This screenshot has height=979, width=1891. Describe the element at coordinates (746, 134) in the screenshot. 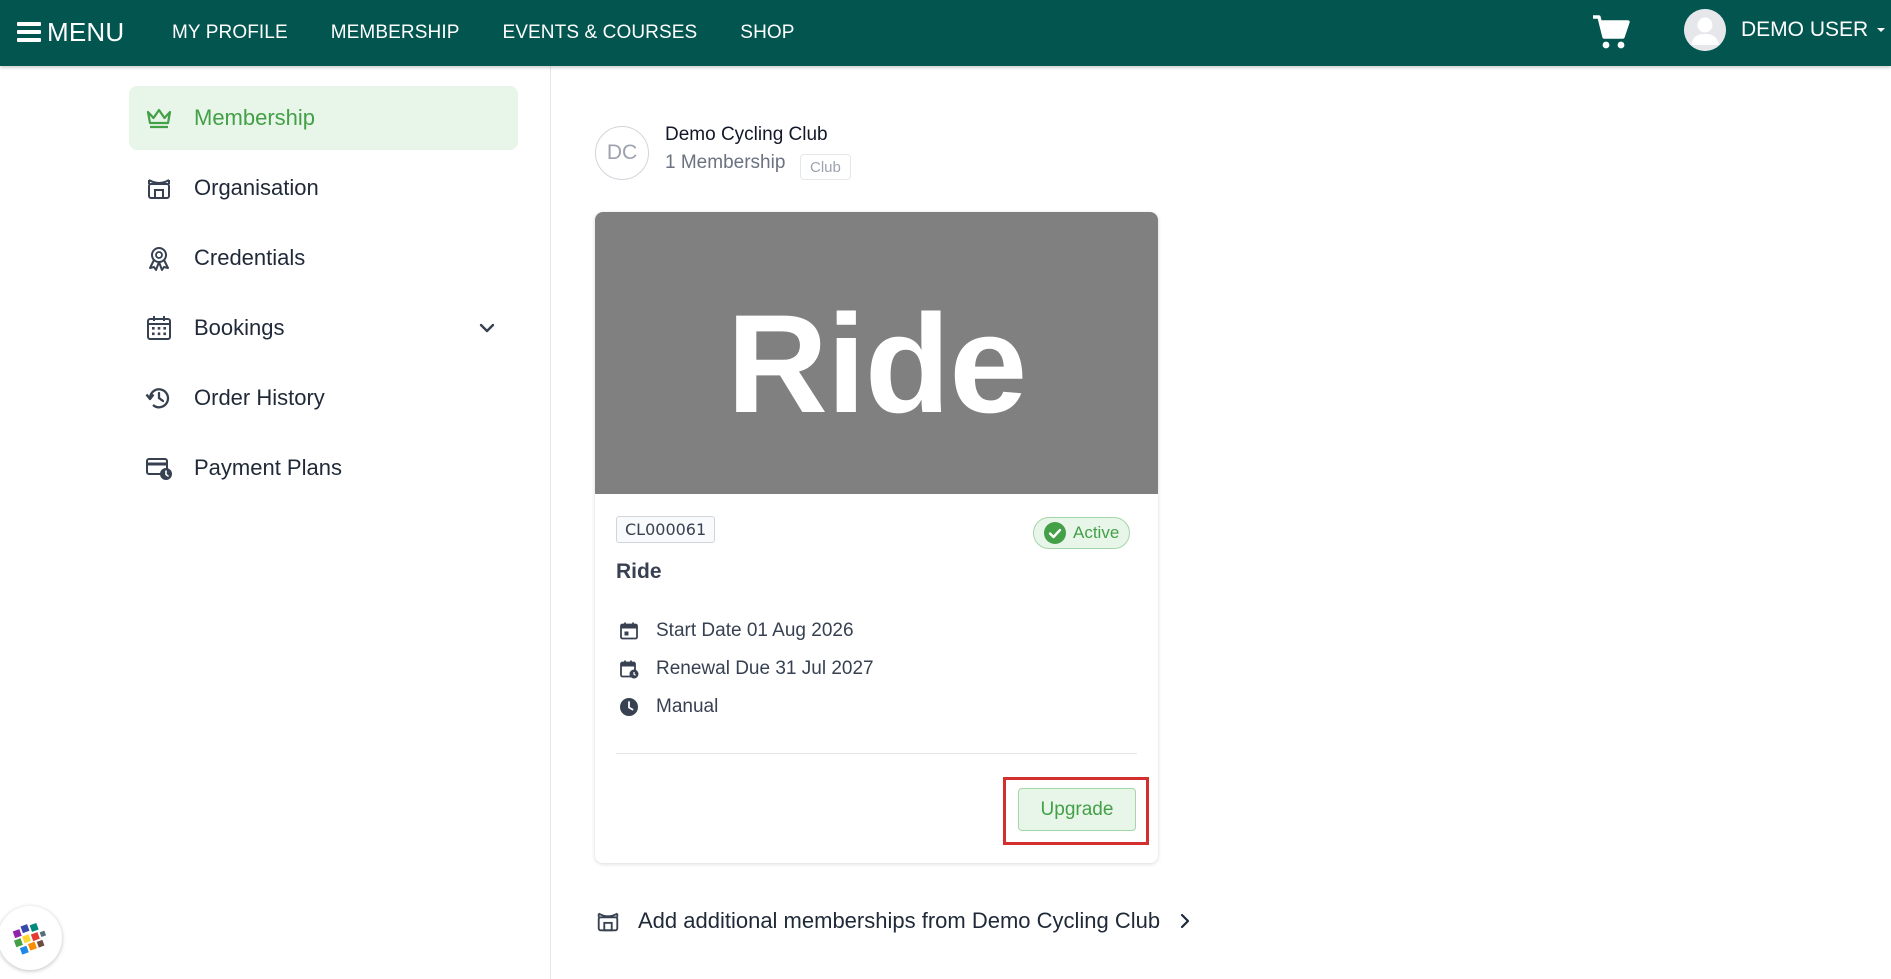

I see `club-name: Demo Cycling Club` at that location.